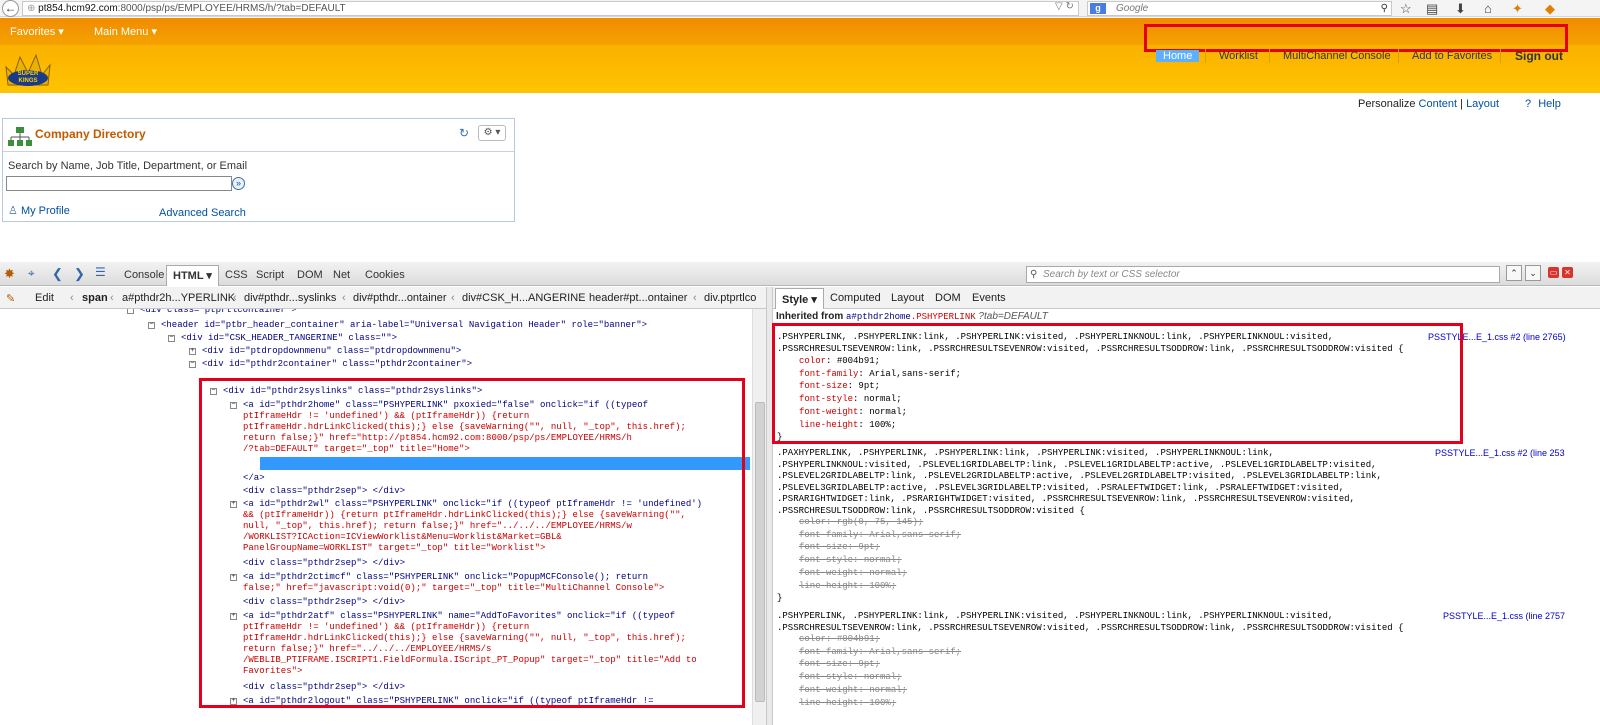 The image size is (1600, 725). What do you see at coordinates (95, 298) in the screenshot?
I see `breadcrumb-item: span` at bounding box center [95, 298].